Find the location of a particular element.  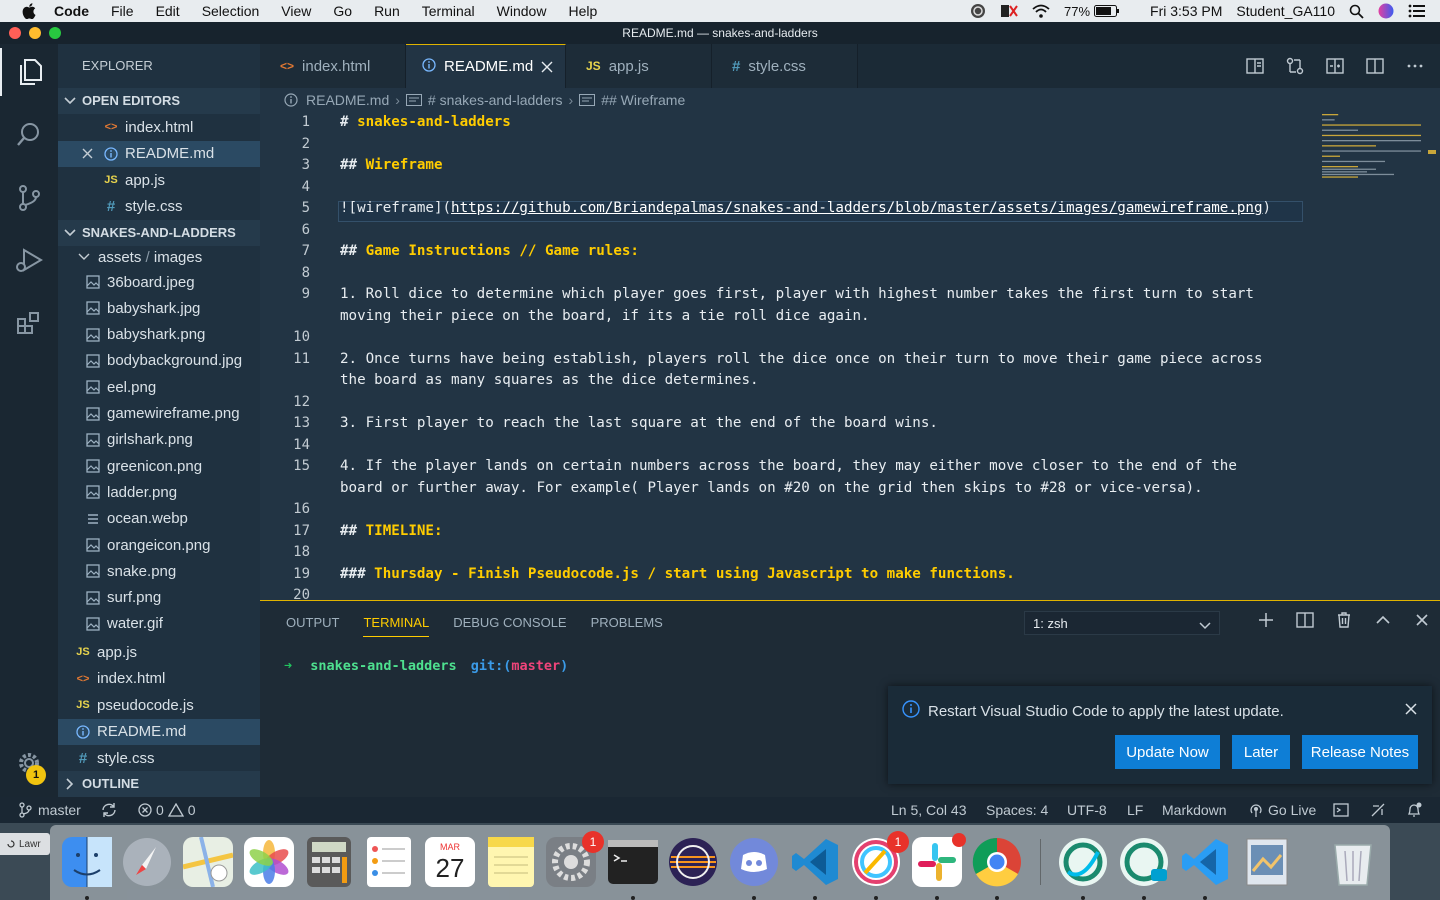

file-item: JS pseudocode.js is located at coordinates (159, 705).